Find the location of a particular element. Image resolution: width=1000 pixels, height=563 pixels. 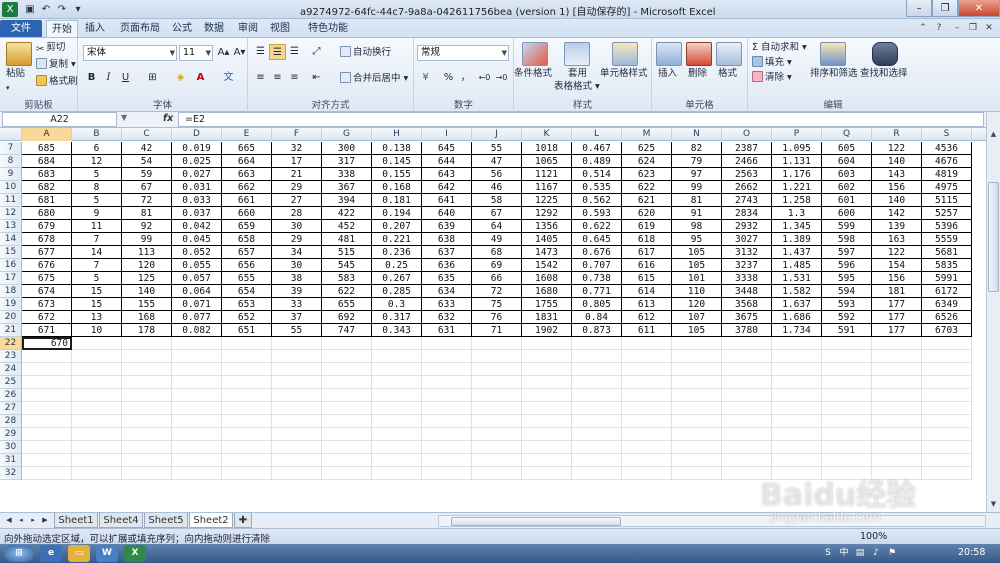

table-cell: 120 is located at coordinates (147, 265).